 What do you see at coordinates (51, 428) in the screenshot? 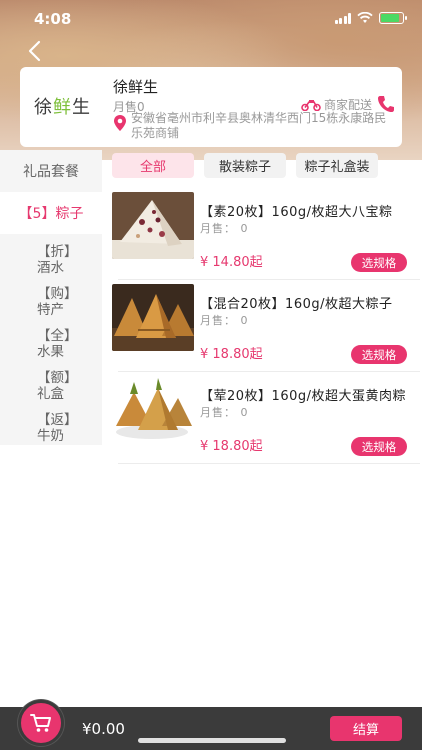
I see `sidebar-item-milk: 【返】 牛奶` at bounding box center [51, 428].